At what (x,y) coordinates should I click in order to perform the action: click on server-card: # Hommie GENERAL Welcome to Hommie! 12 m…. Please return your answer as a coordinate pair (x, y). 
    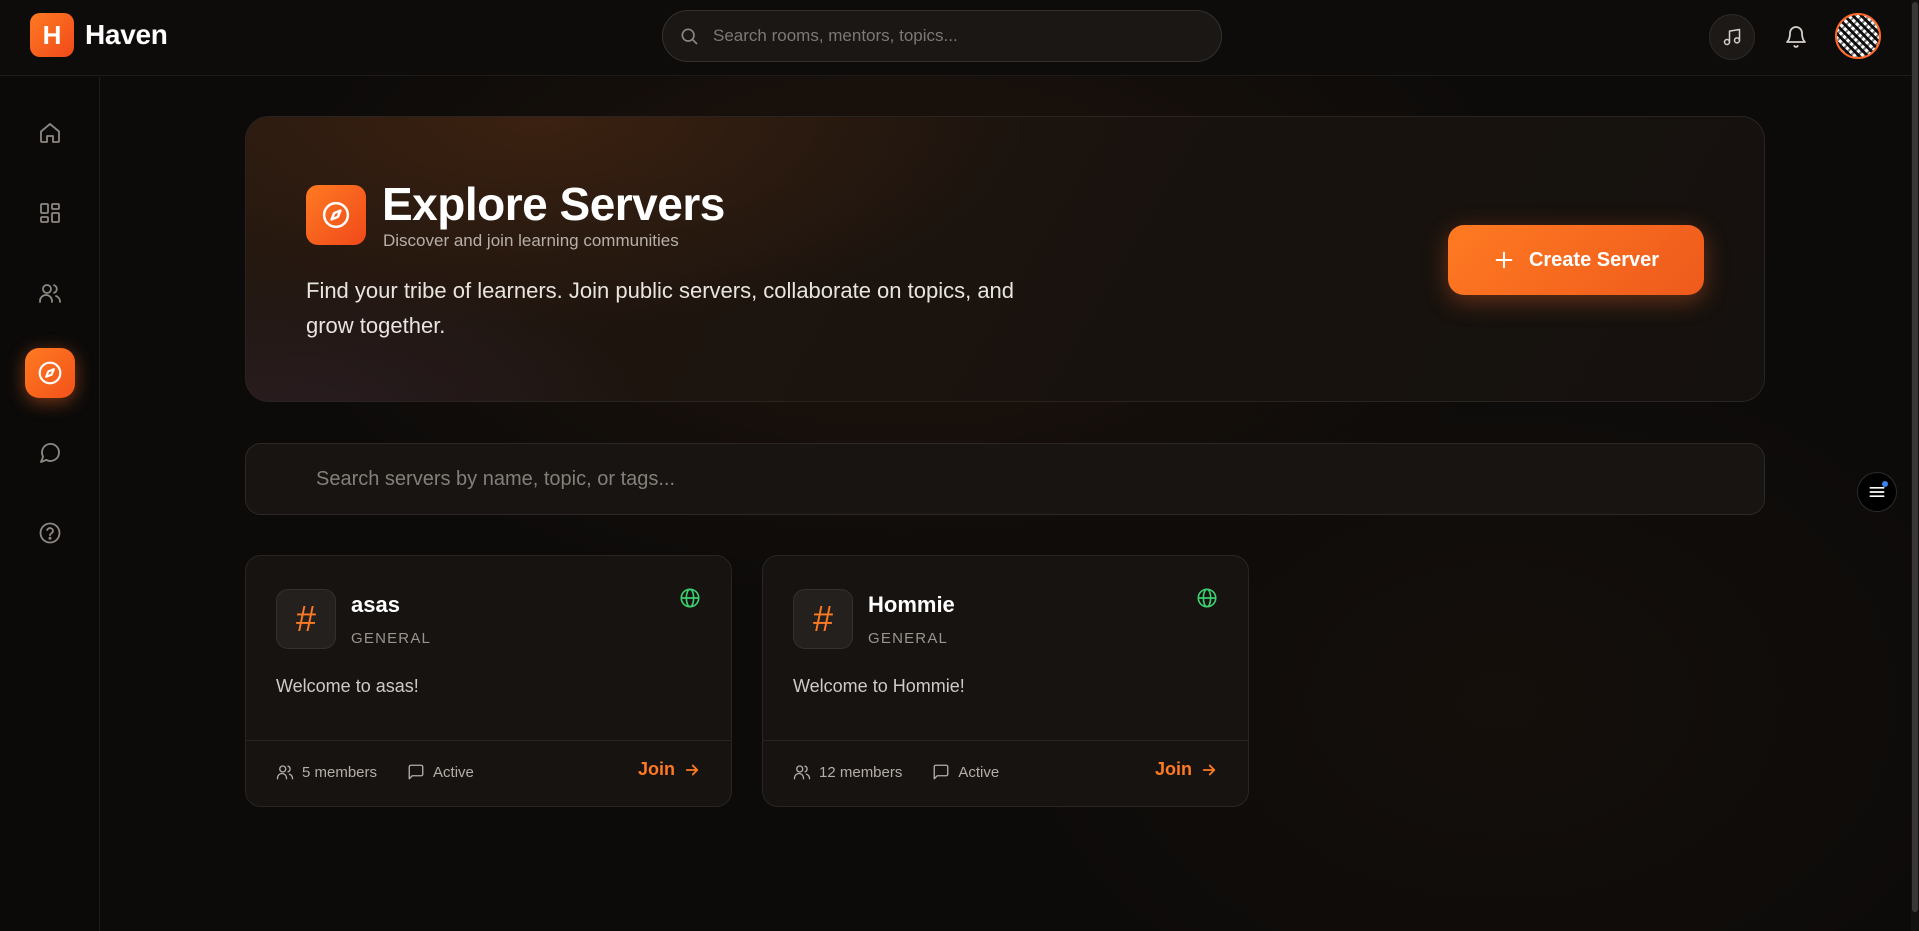
    Looking at the image, I should click on (1005, 681).